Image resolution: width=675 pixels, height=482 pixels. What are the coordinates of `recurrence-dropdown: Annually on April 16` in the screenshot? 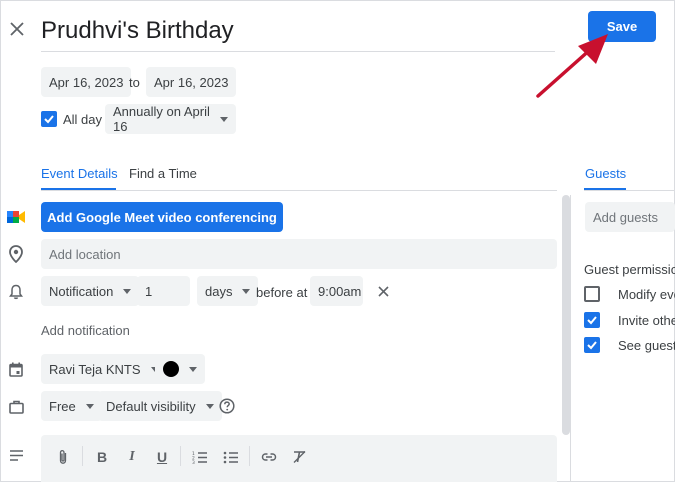 It's located at (170, 119).